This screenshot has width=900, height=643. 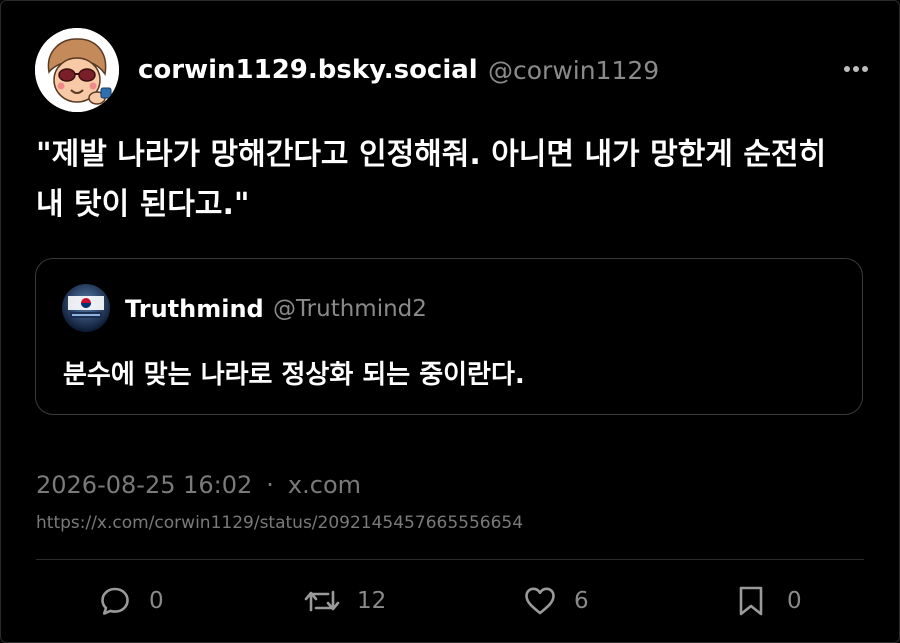 What do you see at coordinates (115, 601) in the screenshot?
I see `reply-icon` at bounding box center [115, 601].